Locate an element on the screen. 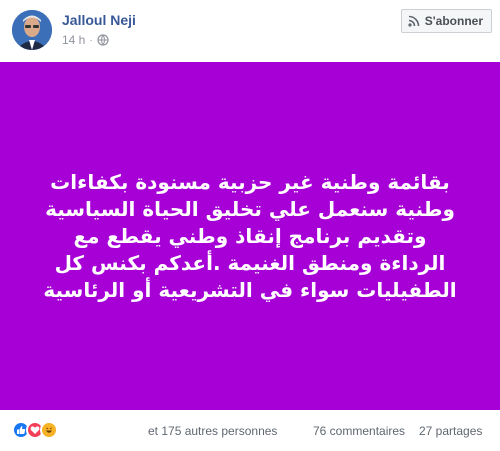 The image size is (500, 451). comments-count: 76 commentaires is located at coordinates (359, 431).